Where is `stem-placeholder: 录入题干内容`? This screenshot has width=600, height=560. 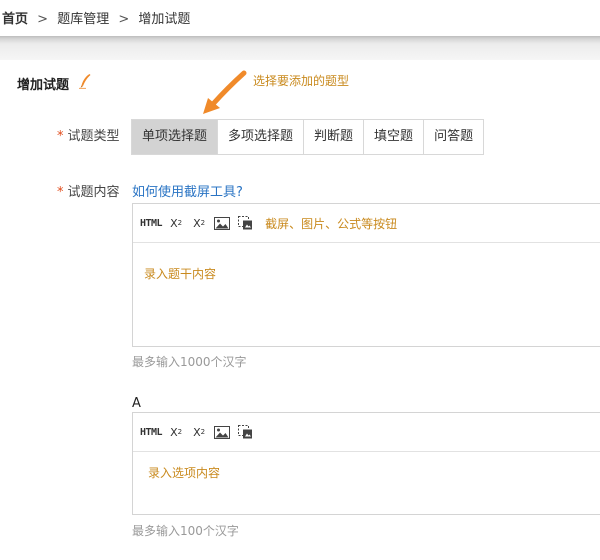 stem-placeholder: 录入题干内容 is located at coordinates (180, 274).